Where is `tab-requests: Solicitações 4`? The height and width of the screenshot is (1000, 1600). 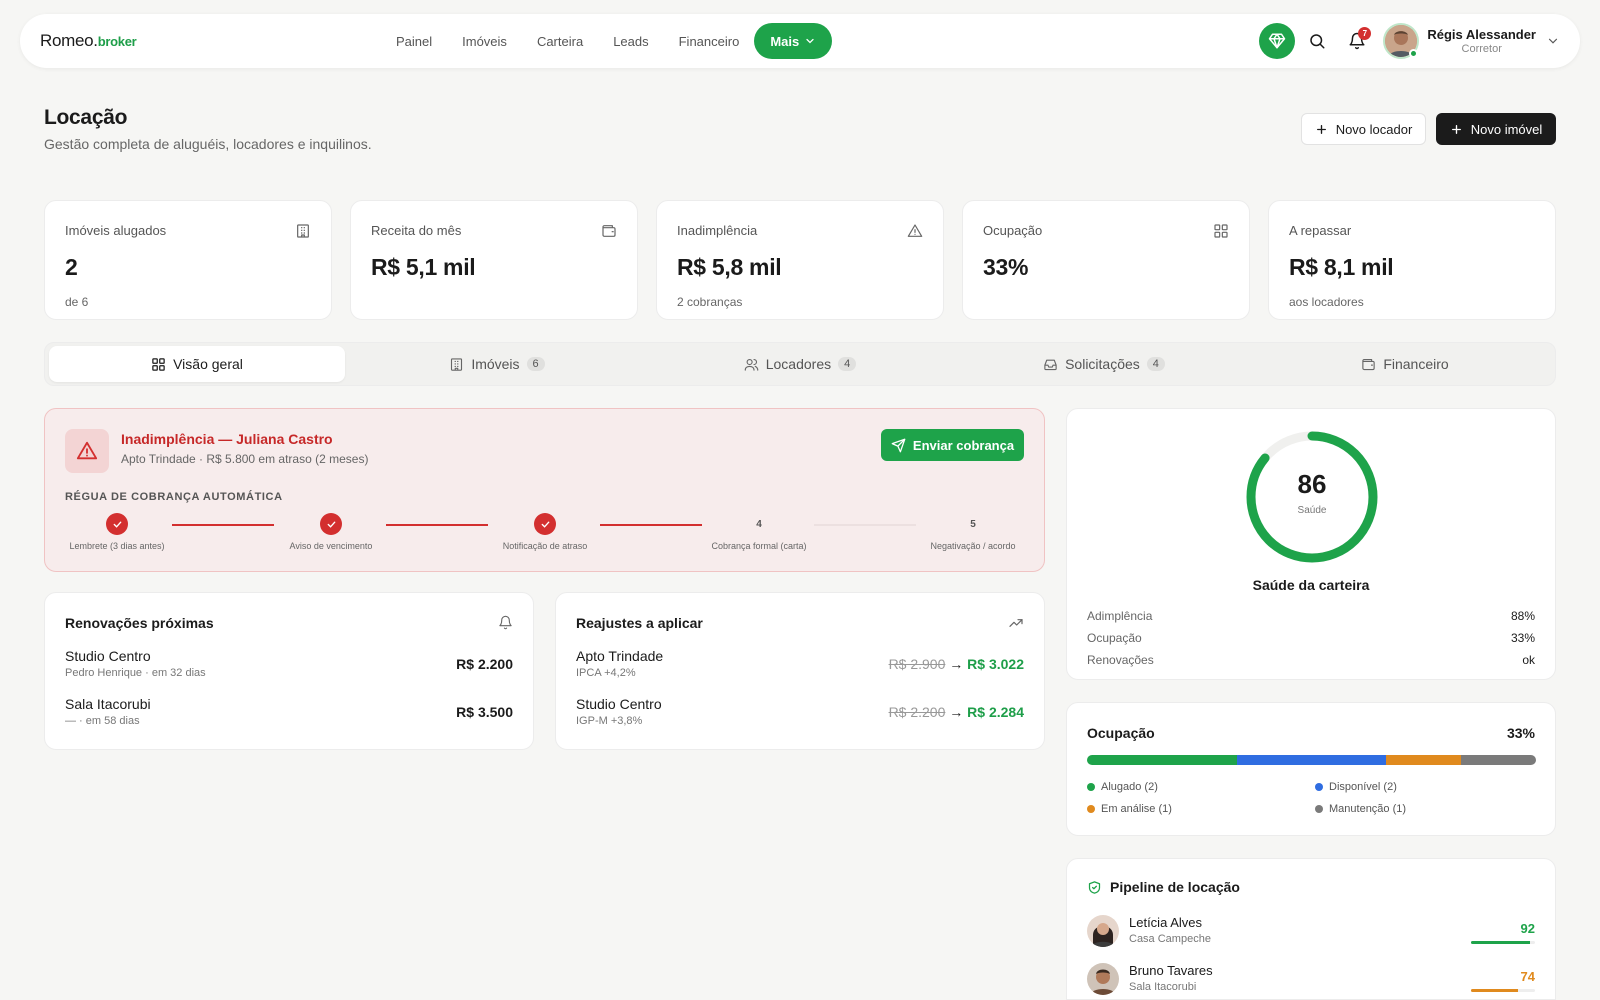
tab-requests: Solicitações 4 is located at coordinates (1104, 364).